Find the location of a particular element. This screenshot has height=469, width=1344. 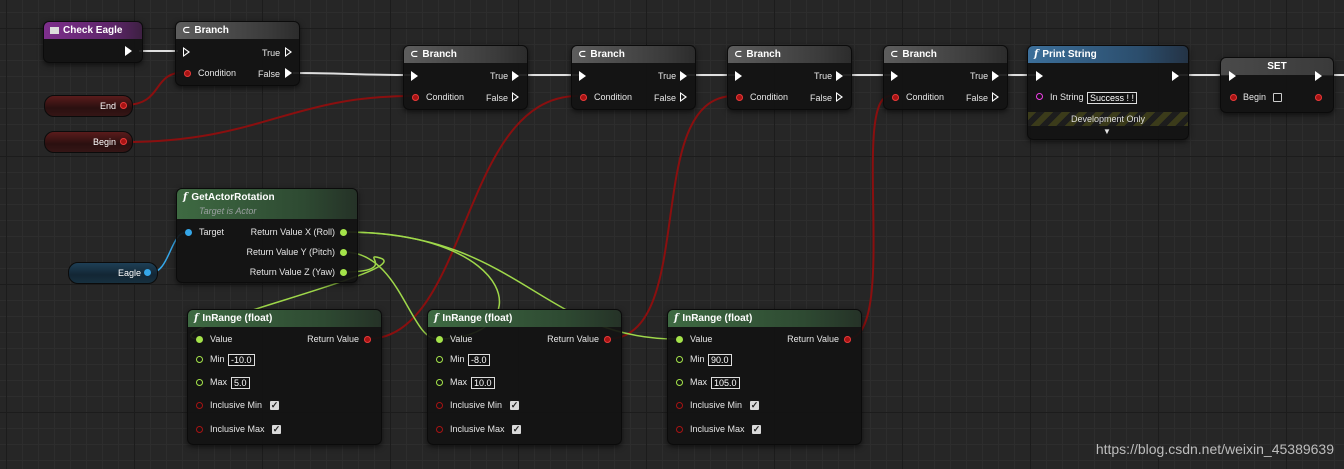

branch-node-3: ⊂ Branch True Condition False is located at coordinates (633, 77).